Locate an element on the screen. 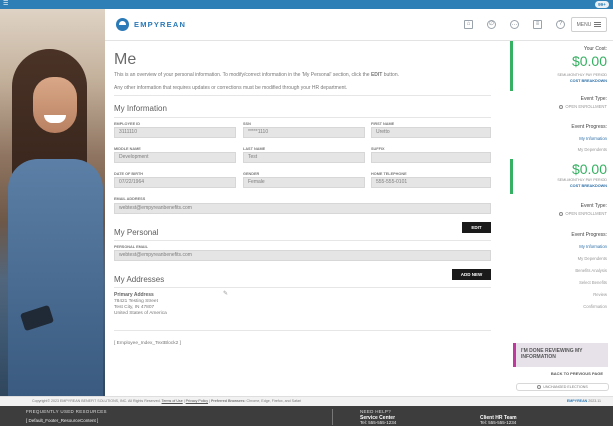 This screenshot has width=613, height=426. header-icons: ⌂ ∅ … ≡ ? is located at coordinates (514, 24).